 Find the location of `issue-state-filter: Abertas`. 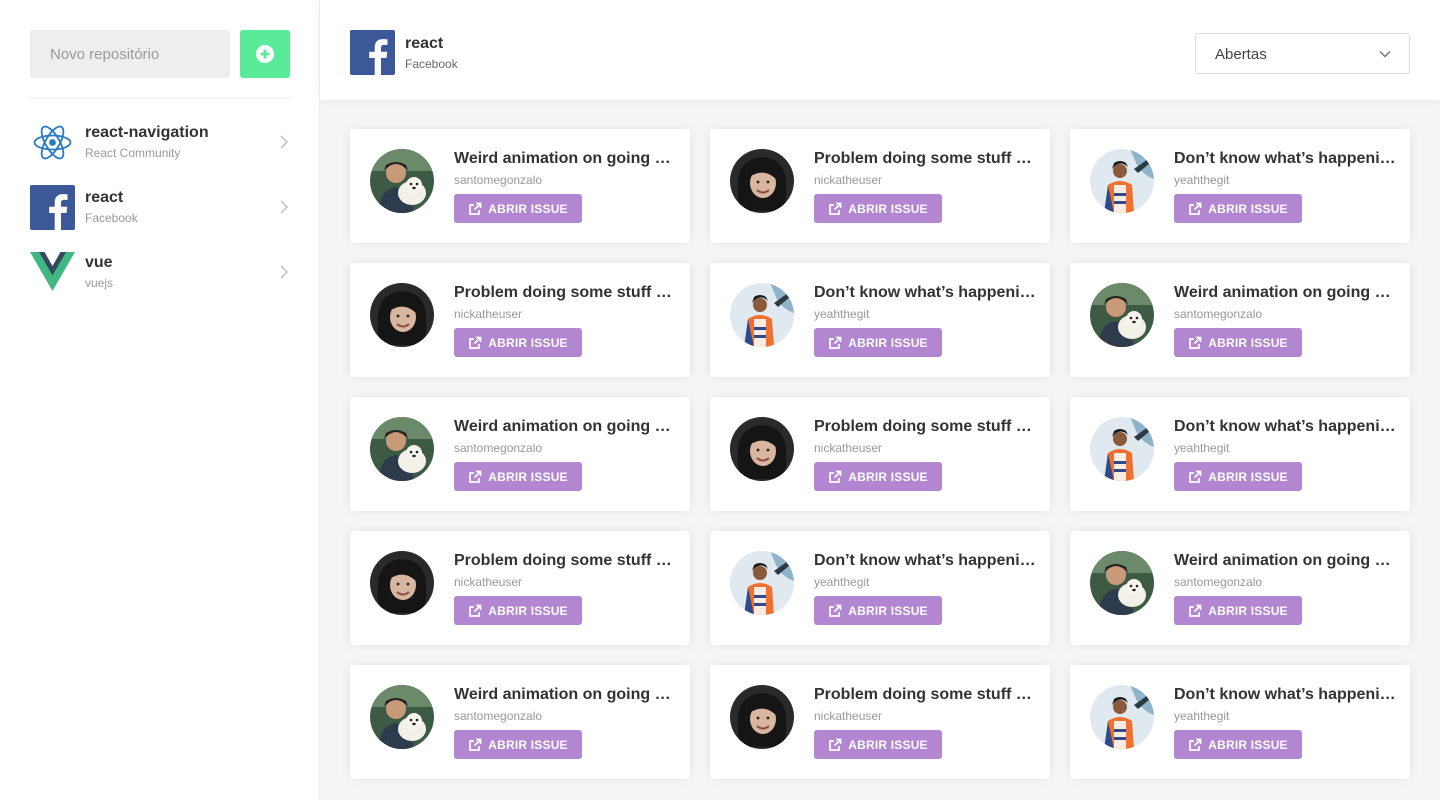

issue-state-filter: Abertas is located at coordinates (1302, 53).